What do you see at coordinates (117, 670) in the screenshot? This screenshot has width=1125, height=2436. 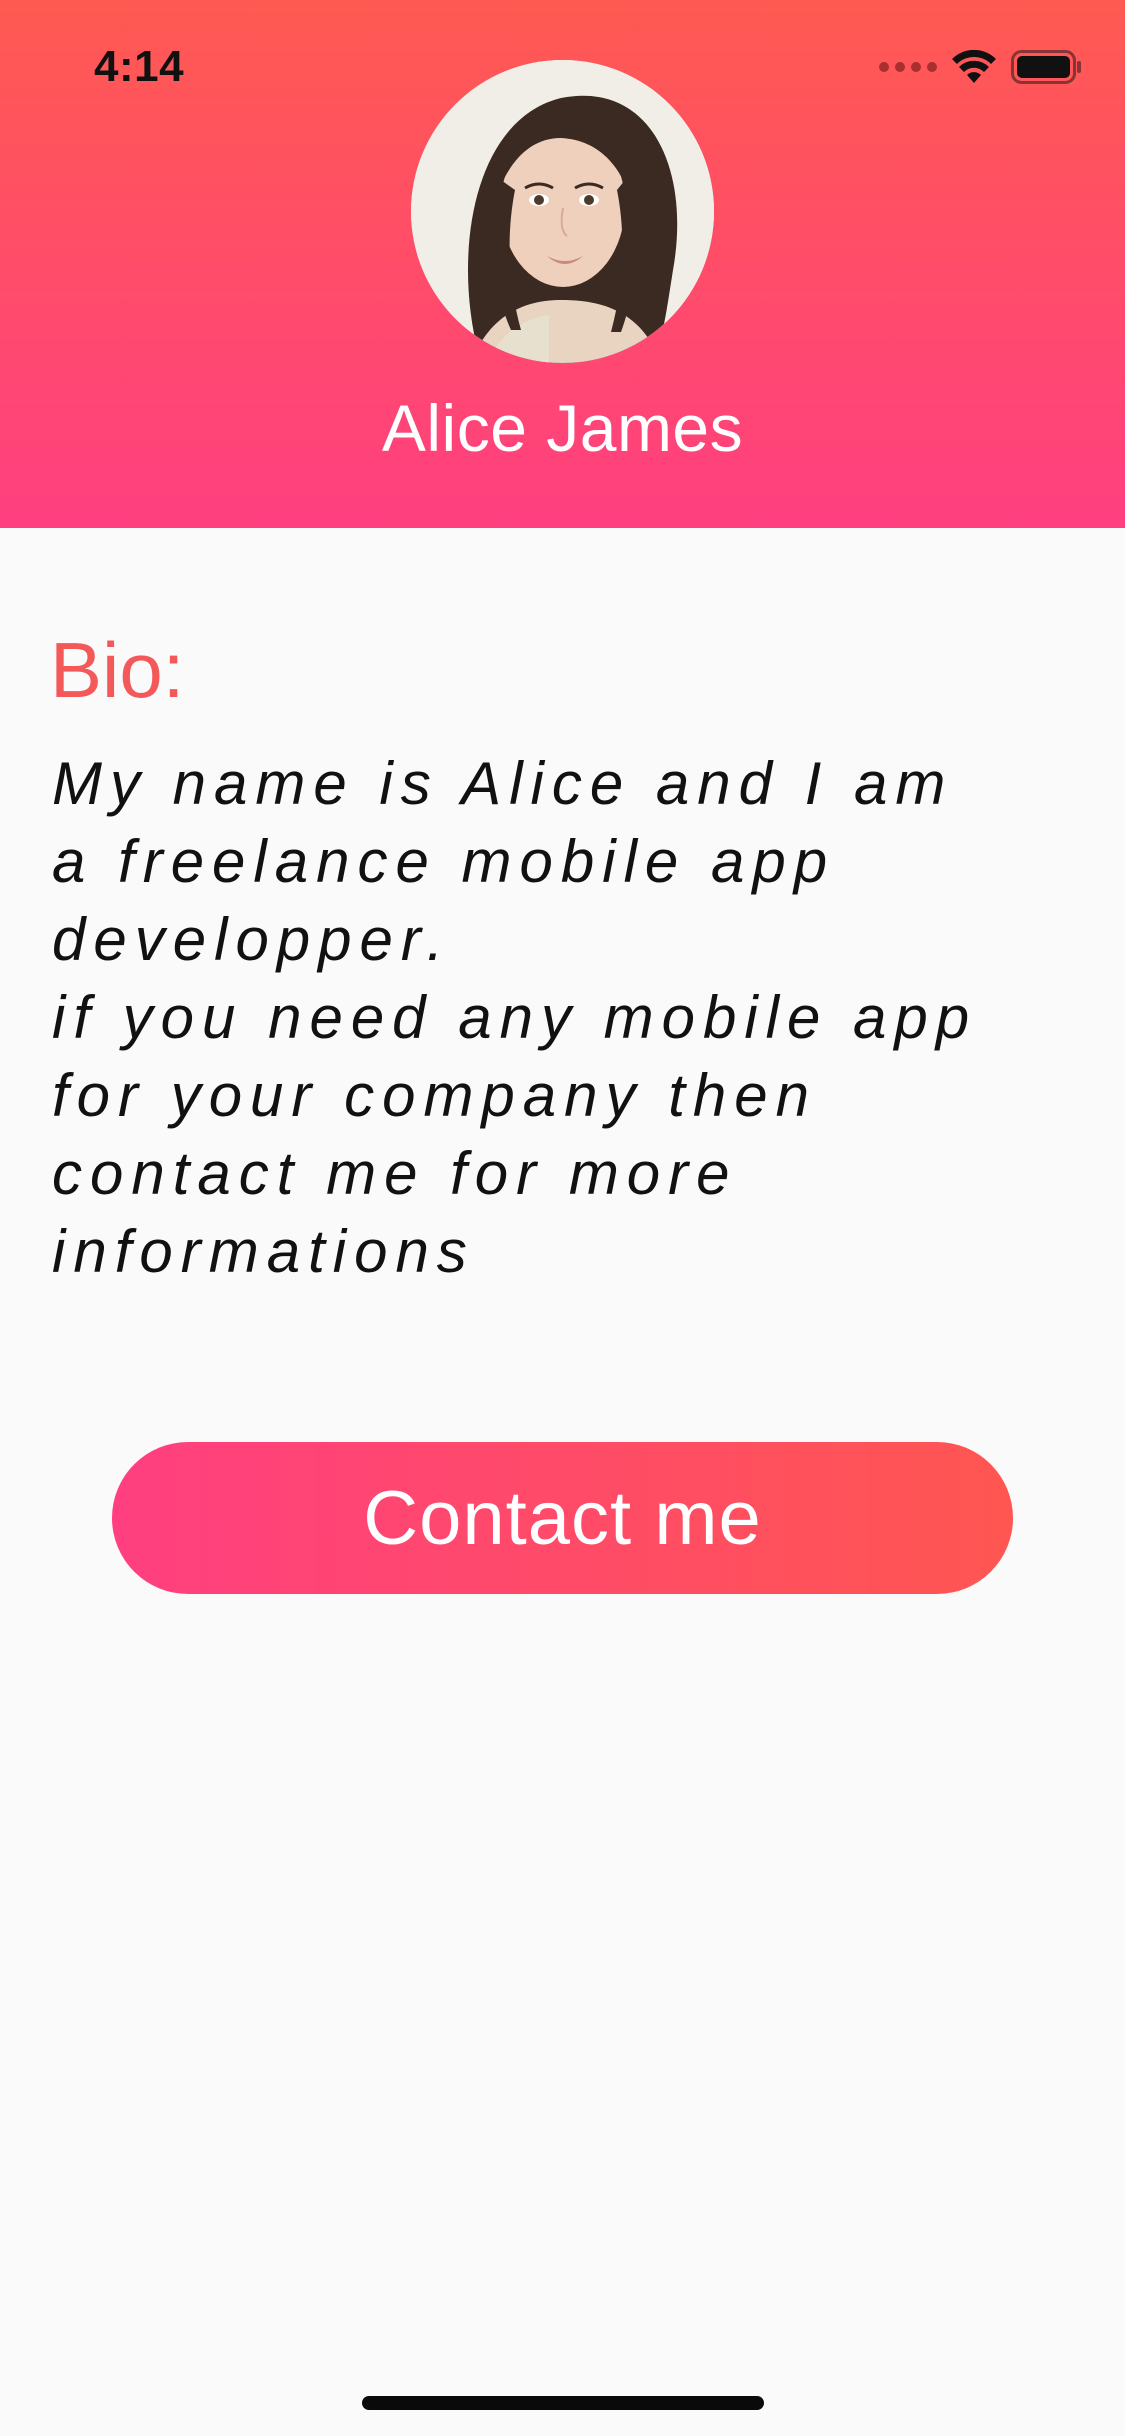 I see `bio-label: Bio:` at bounding box center [117, 670].